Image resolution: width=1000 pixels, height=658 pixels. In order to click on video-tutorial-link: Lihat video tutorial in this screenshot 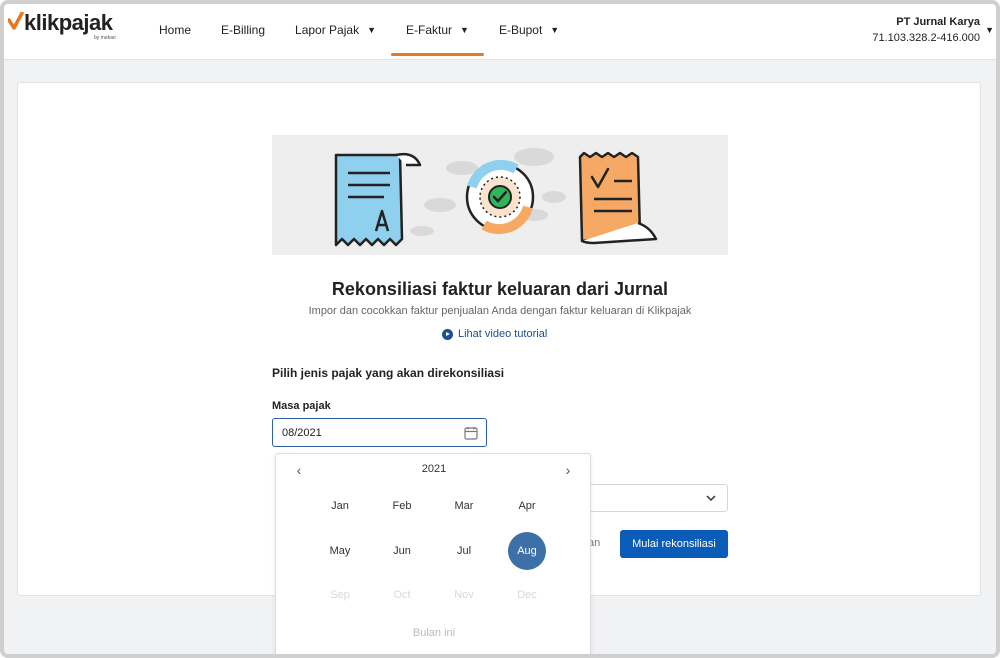, I will do `click(494, 334)`.